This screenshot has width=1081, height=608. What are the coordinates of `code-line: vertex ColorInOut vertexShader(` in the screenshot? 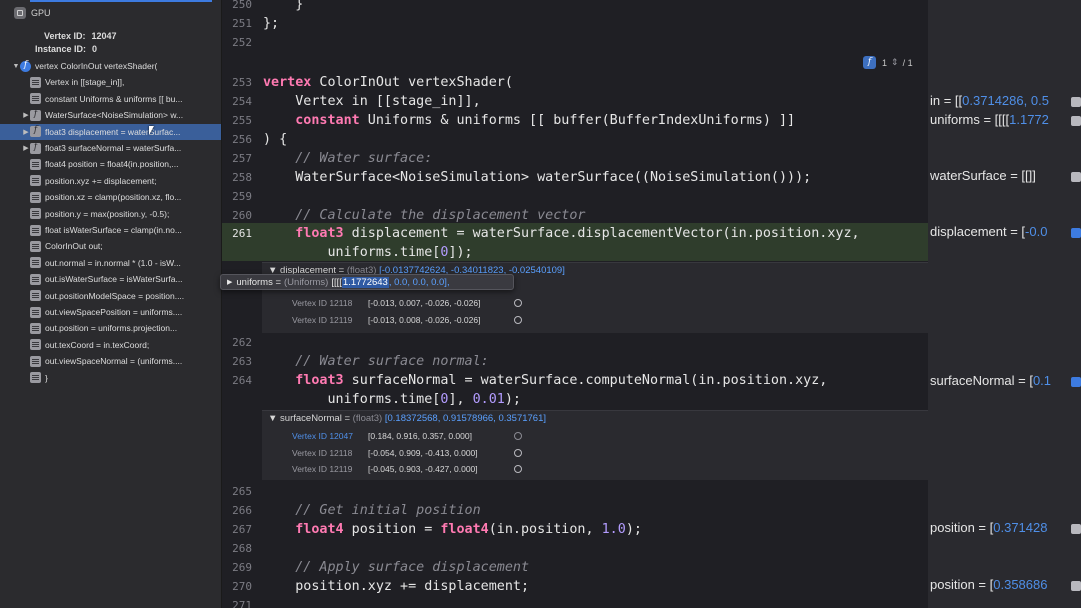 It's located at (388, 82).